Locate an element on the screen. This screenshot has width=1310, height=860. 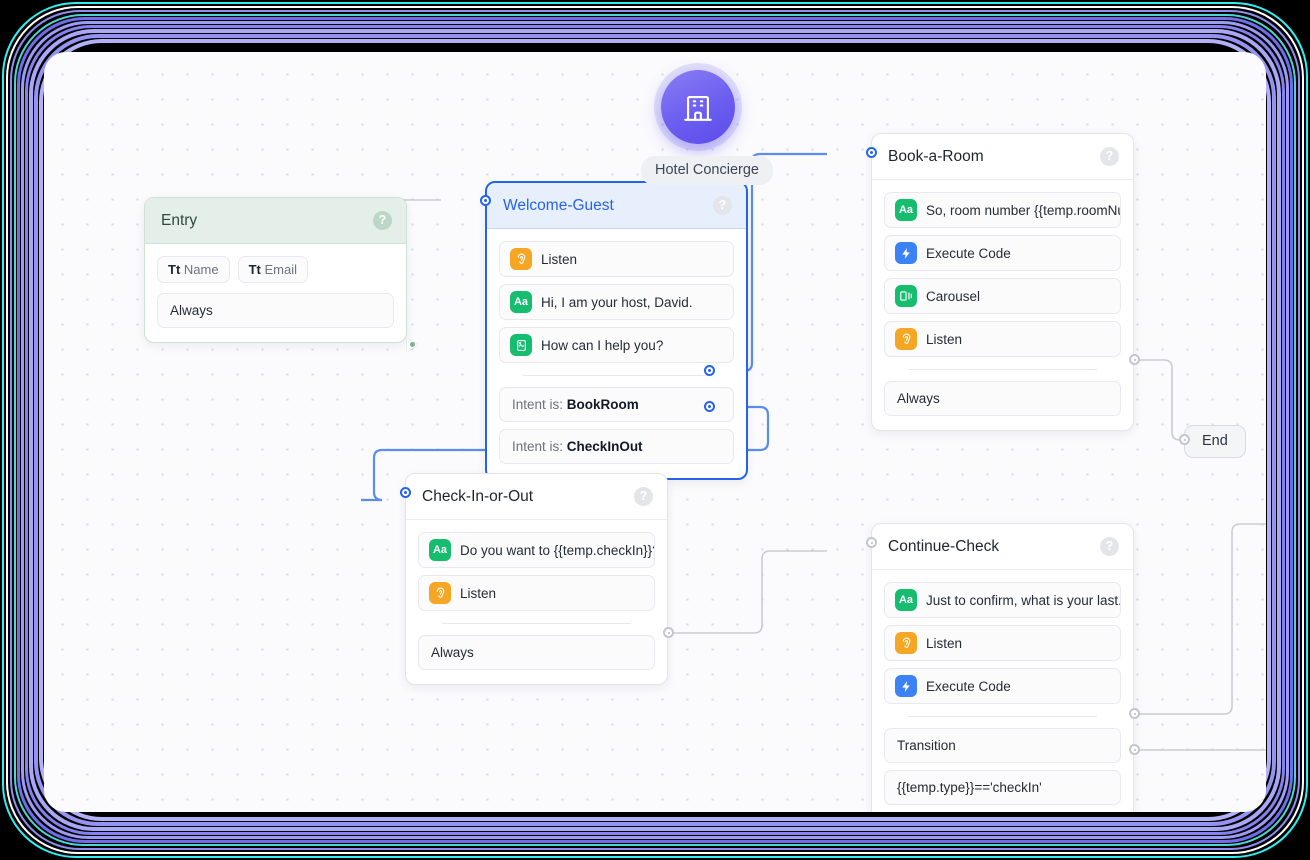
node-welcome-guest-header: Welcome-Guest ? is located at coordinates (616, 206).